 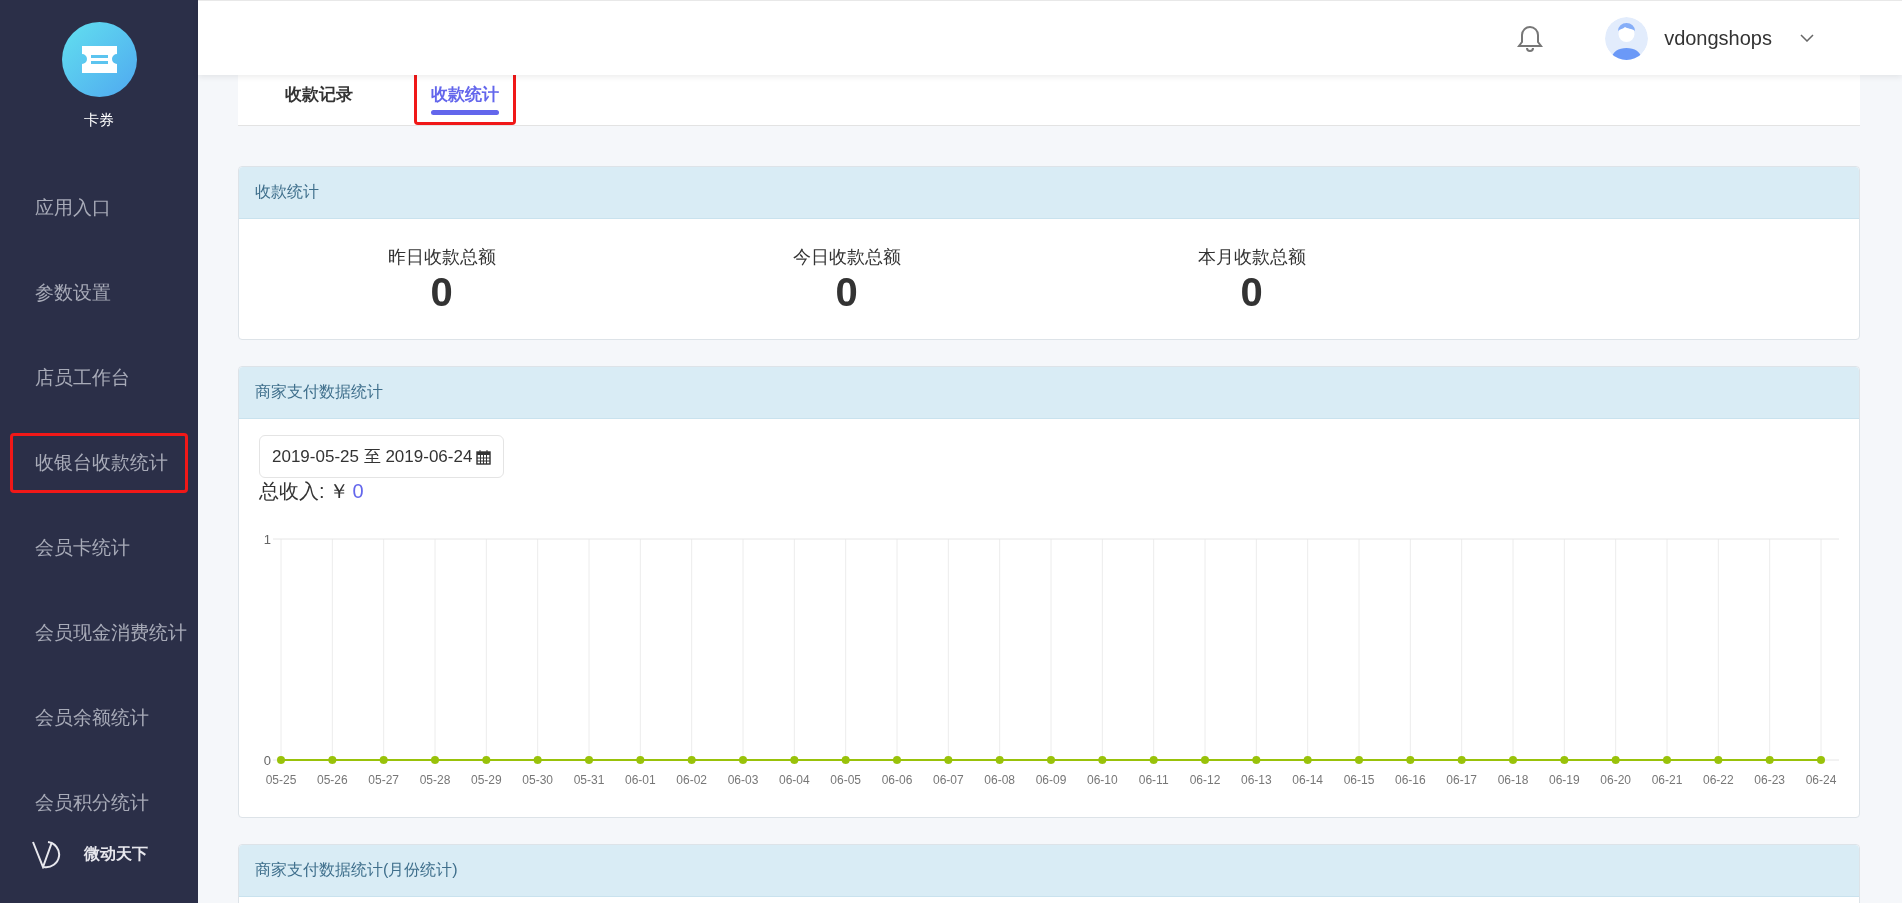 What do you see at coordinates (1307, 780) in the screenshot?
I see `x-tick-label: 06-14` at bounding box center [1307, 780].